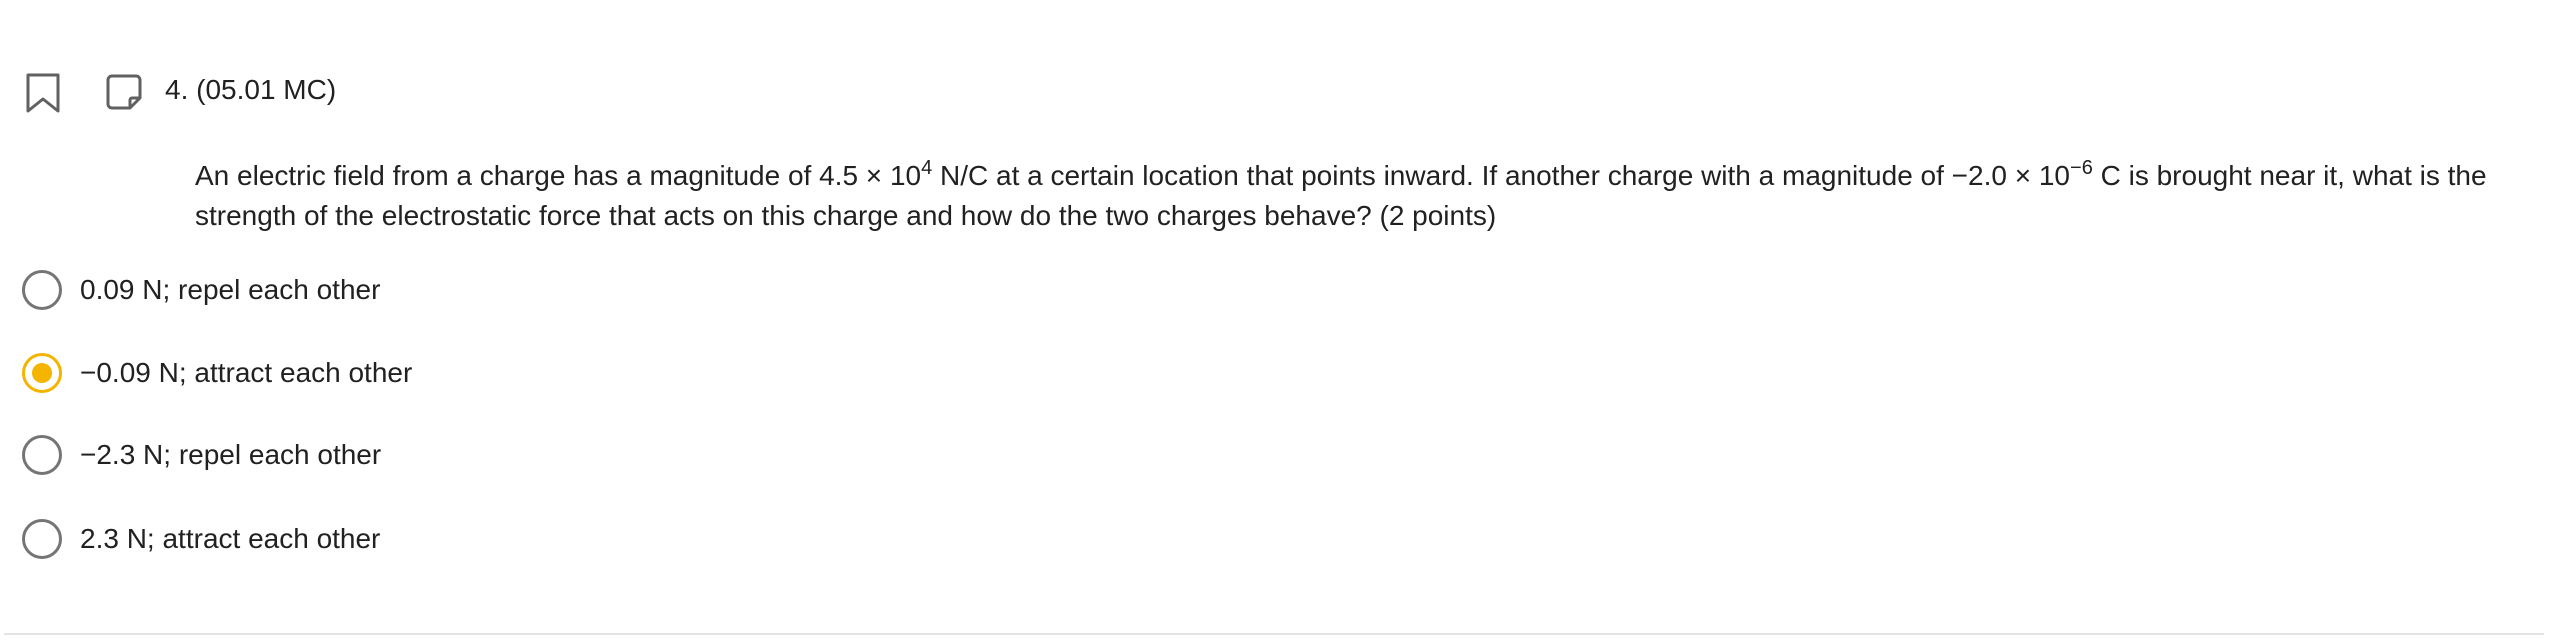  I want to click on answer-option: 2.3 N; attract each other, so click(201, 539).